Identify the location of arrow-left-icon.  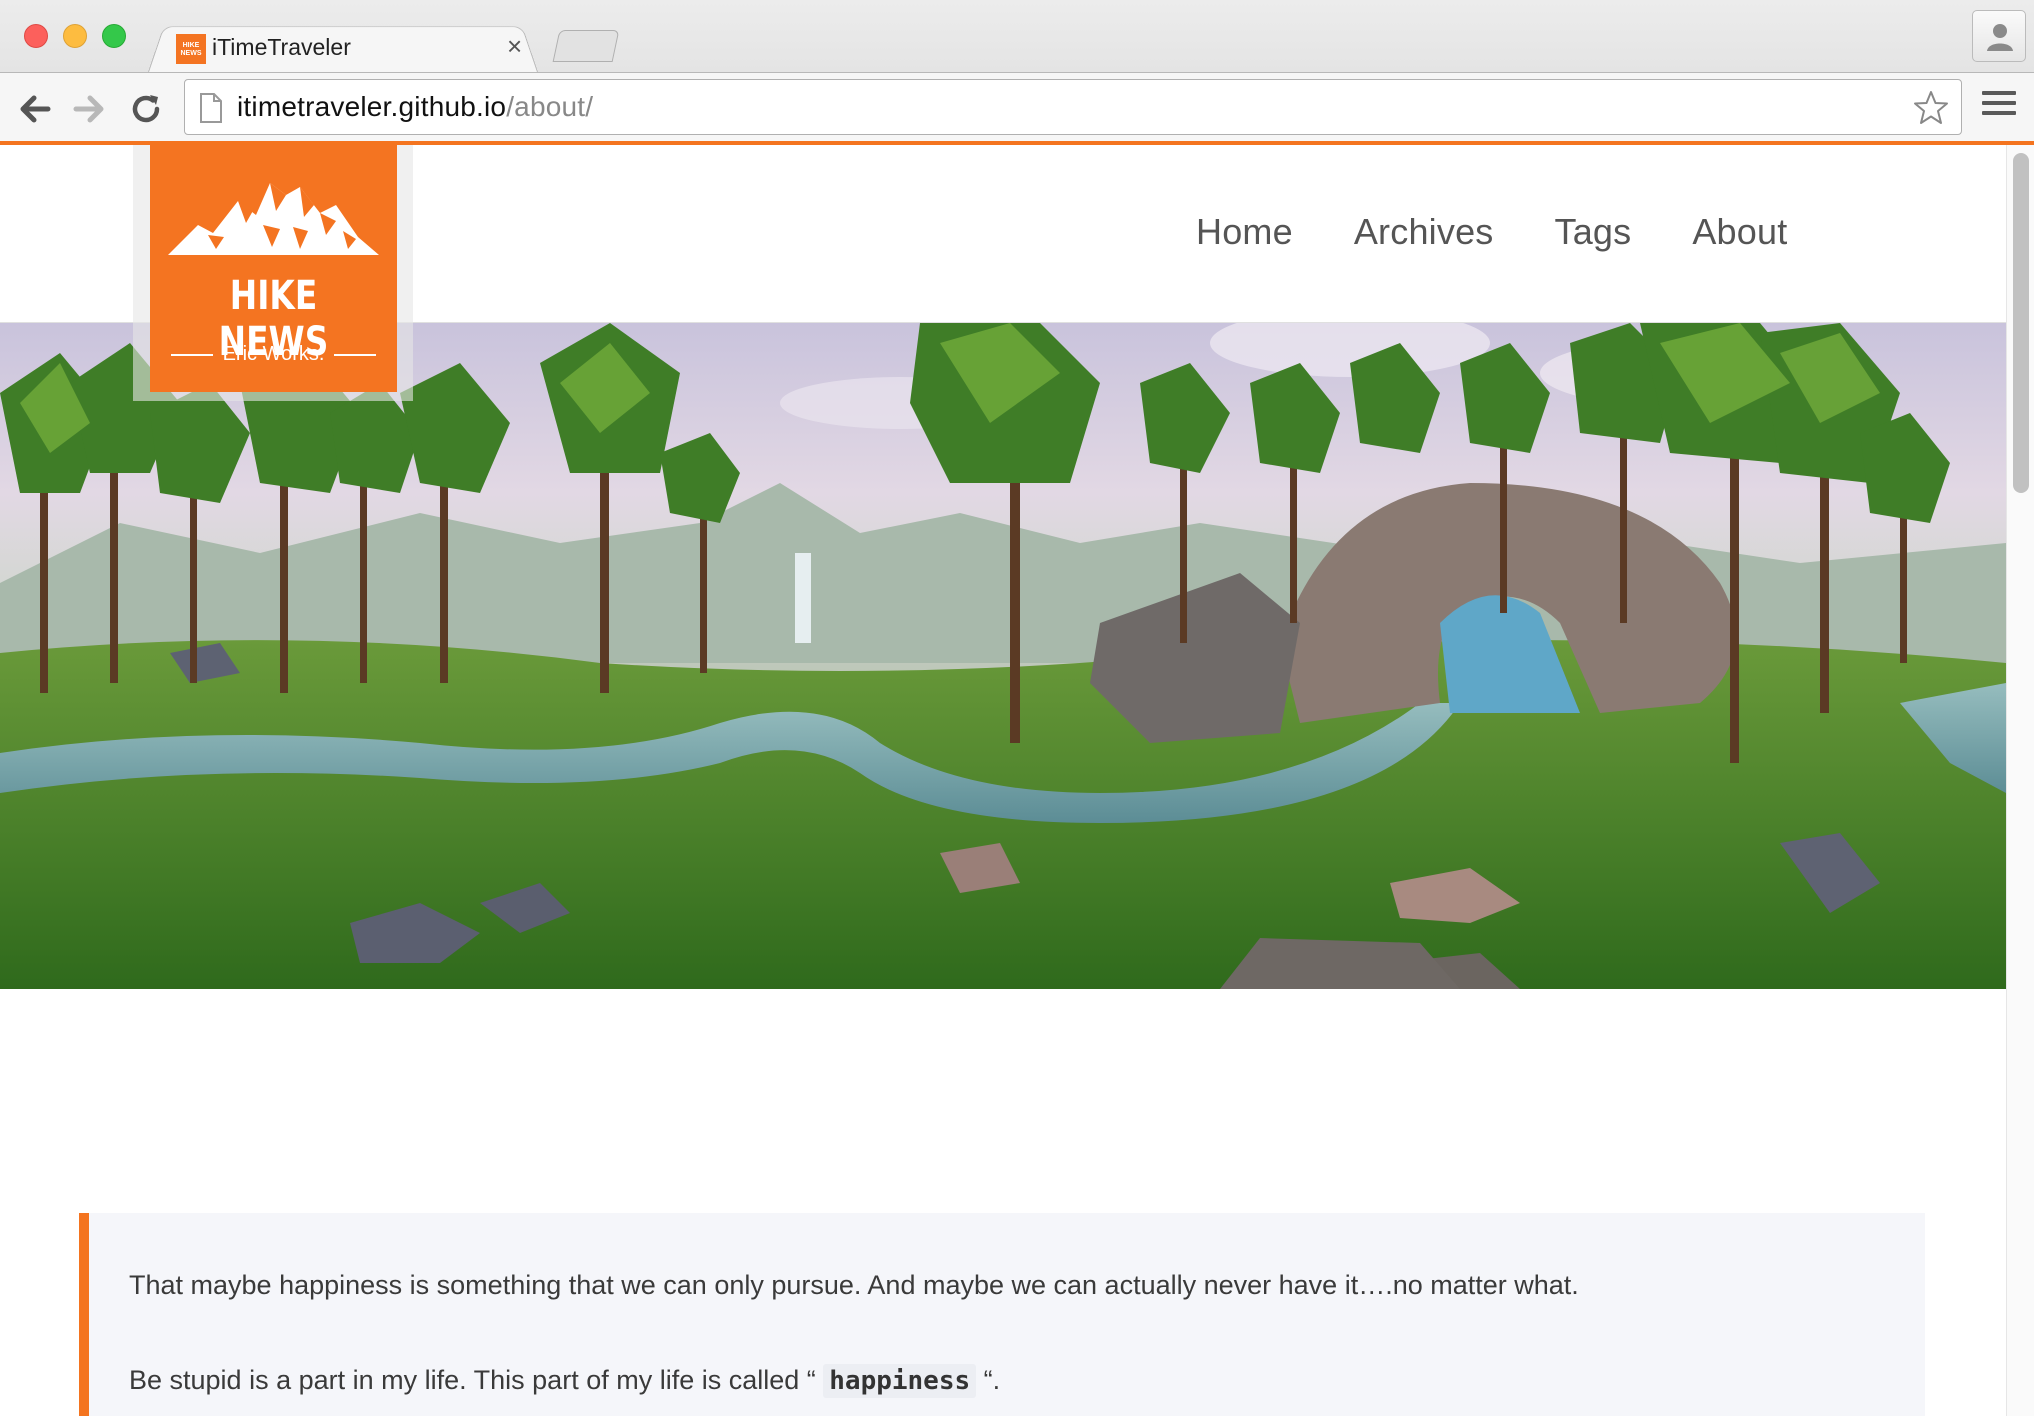
(35, 109).